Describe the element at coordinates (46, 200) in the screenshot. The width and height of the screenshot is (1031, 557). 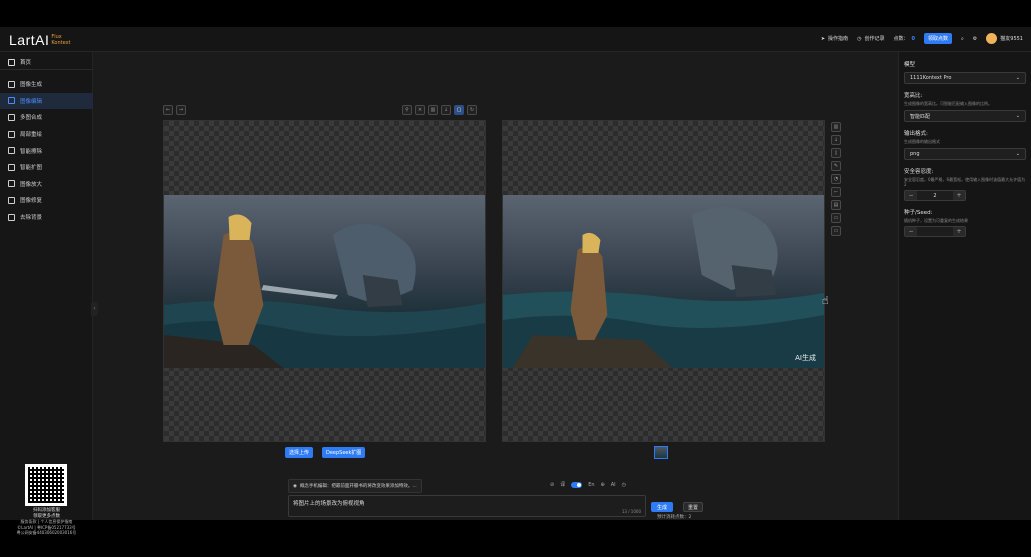
I see `sidebar-item-8: 图像修复` at that location.